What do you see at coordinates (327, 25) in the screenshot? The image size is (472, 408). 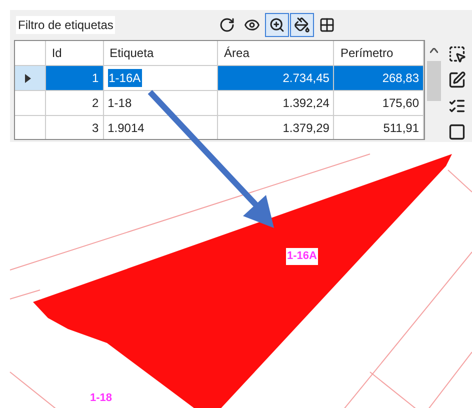 I see `grid-icon` at bounding box center [327, 25].